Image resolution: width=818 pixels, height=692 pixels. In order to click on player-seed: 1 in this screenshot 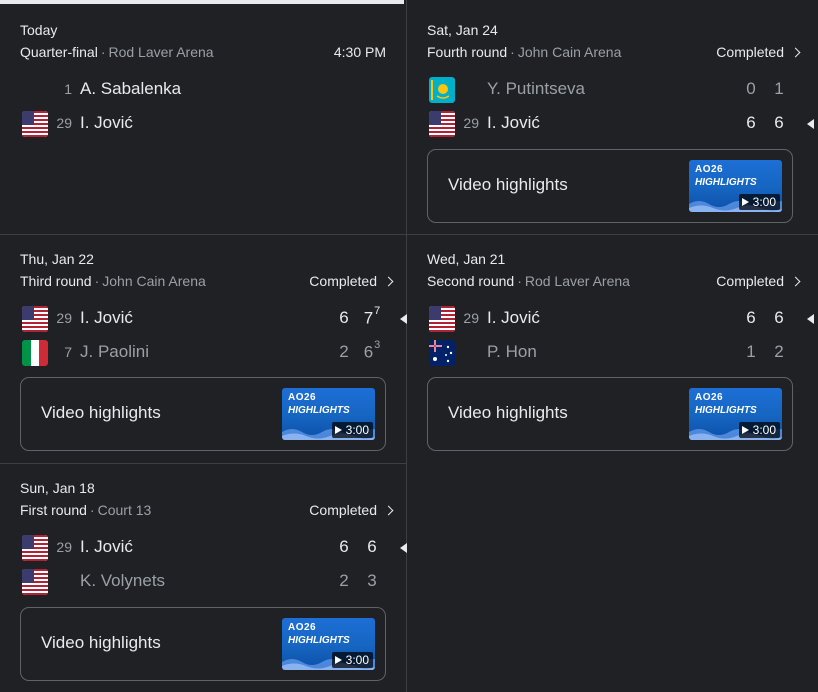, I will do `click(68, 89)`.